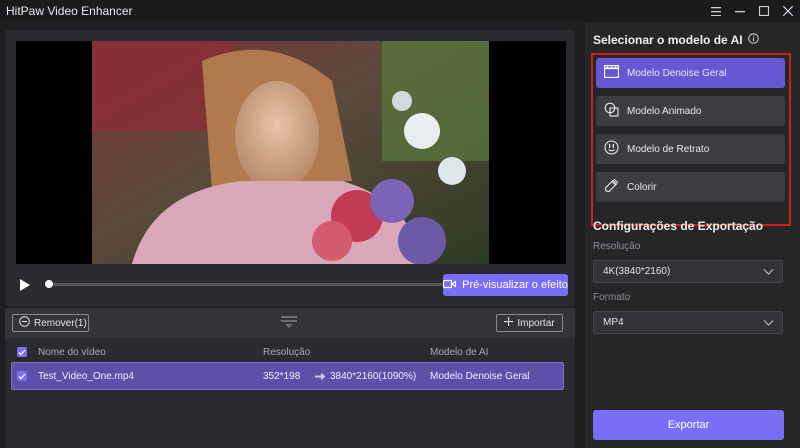 This screenshot has width=800, height=448. I want to click on import-button: Importar, so click(529, 323).